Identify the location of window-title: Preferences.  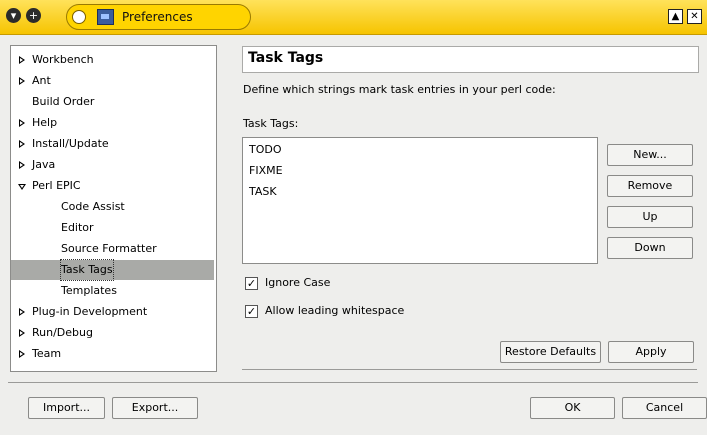
(157, 17).